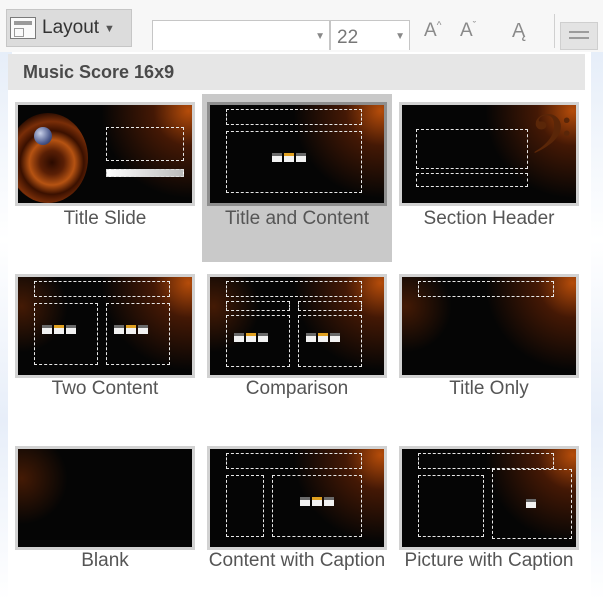 The height and width of the screenshot is (600, 603). Describe the element at coordinates (489, 154) in the screenshot. I see `layout-thumbnail: 𝄢` at that location.